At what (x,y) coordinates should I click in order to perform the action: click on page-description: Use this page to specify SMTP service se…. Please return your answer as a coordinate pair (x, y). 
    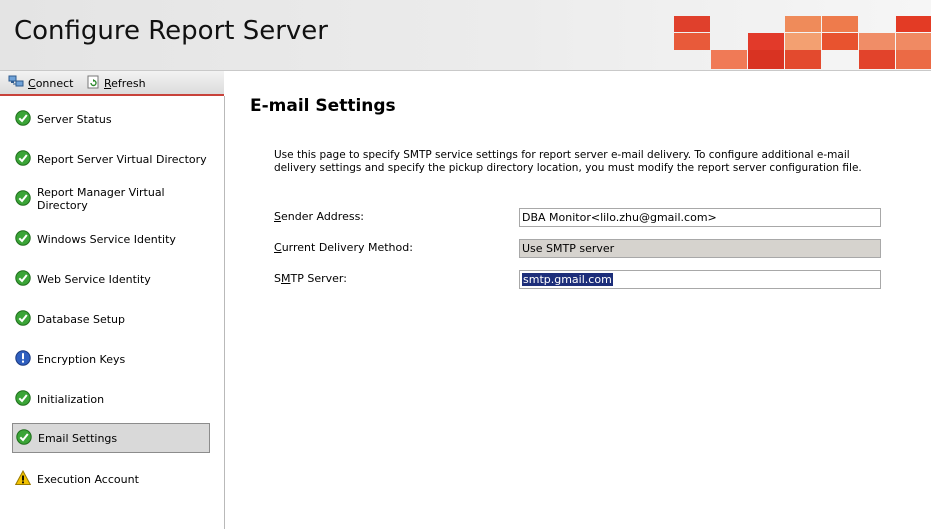
    Looking at the image, I should click on (568, 161).